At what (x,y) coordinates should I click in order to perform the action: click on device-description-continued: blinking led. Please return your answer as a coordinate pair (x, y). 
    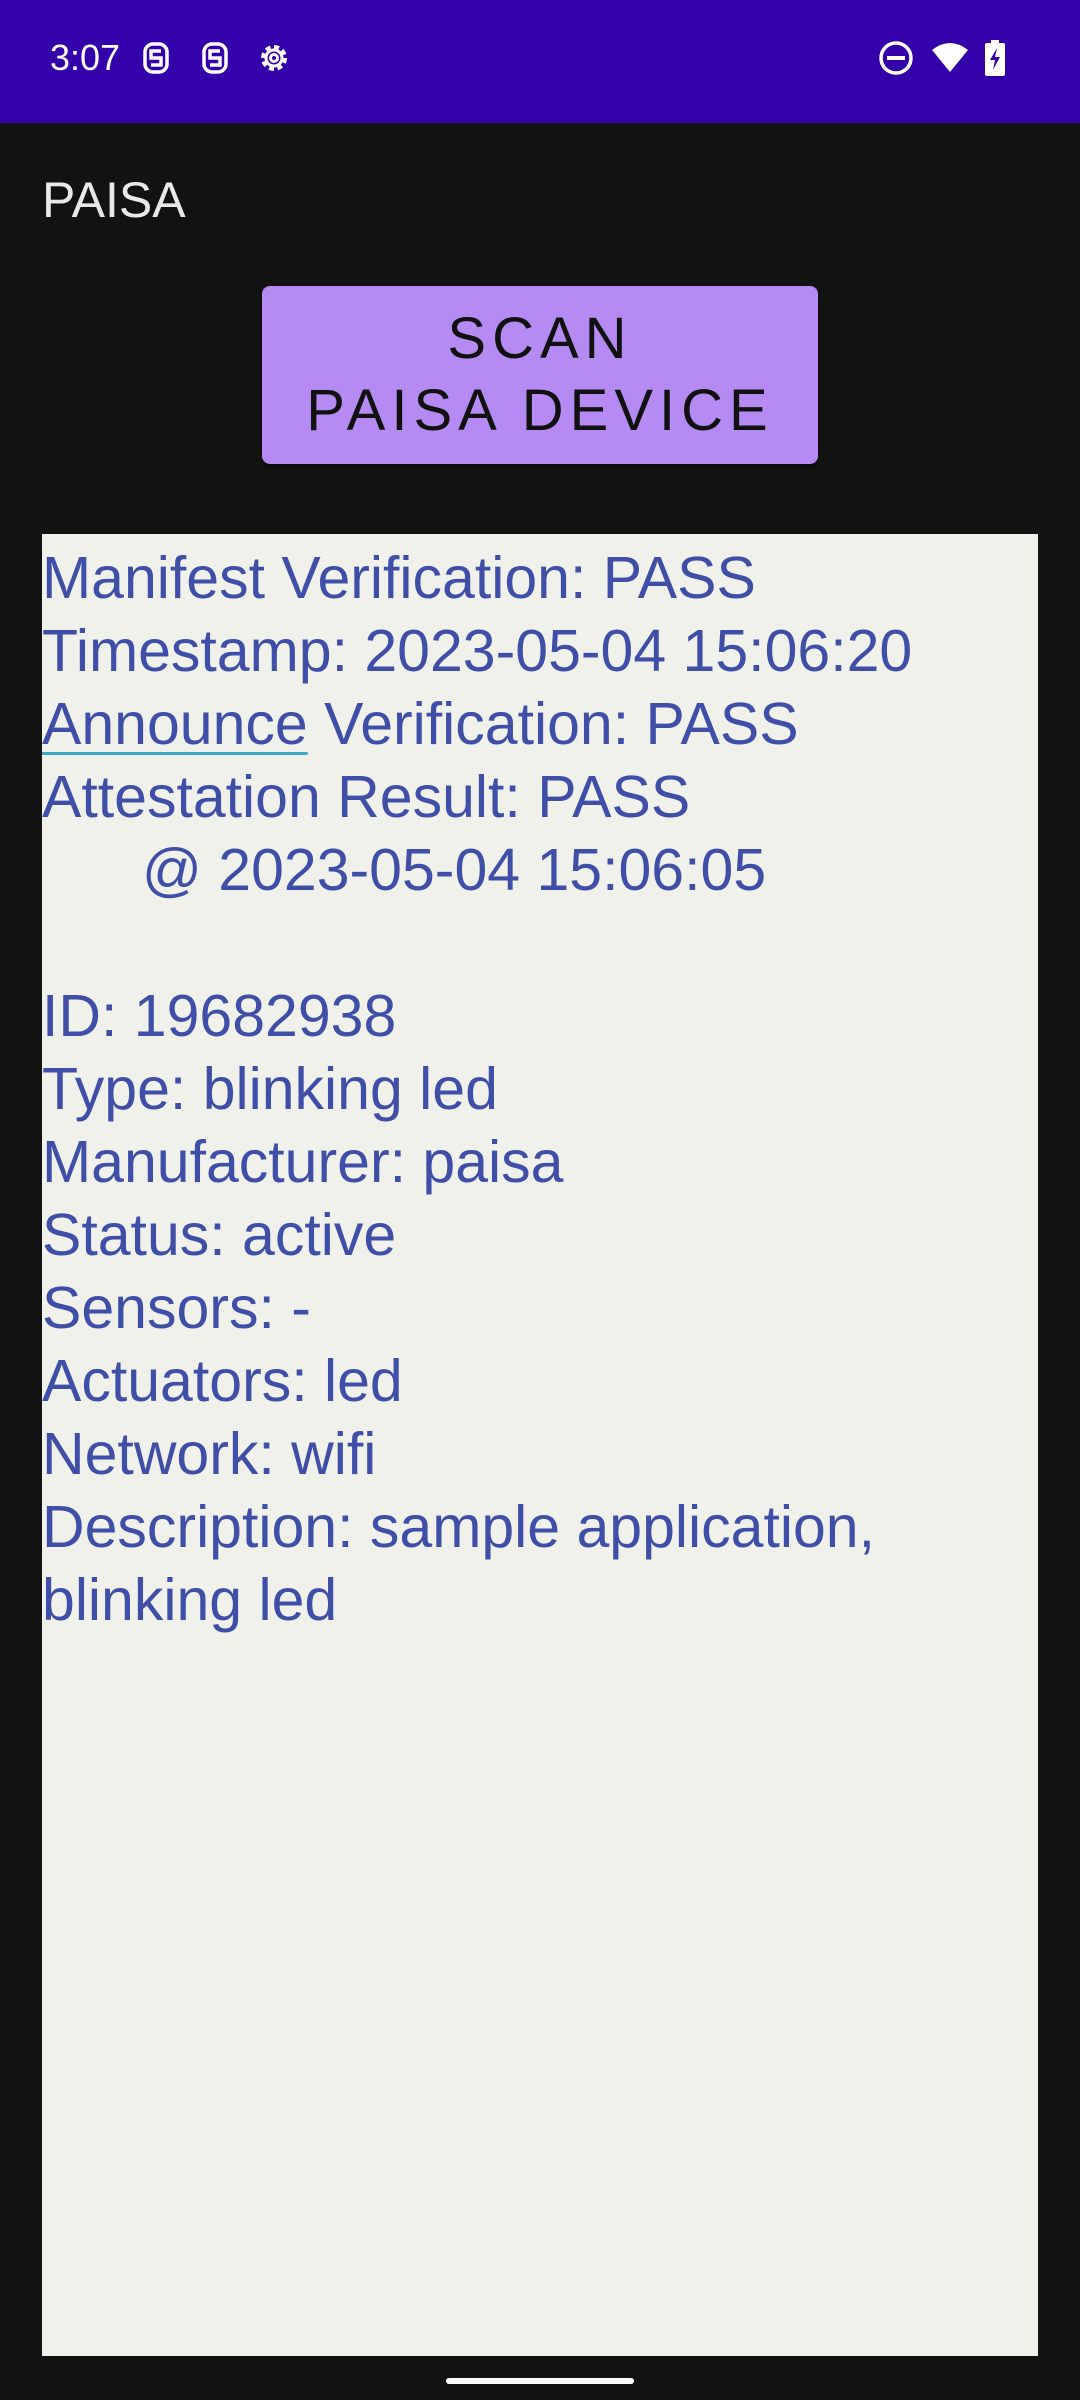
    Looking at the image, I should click on (190, 1600).